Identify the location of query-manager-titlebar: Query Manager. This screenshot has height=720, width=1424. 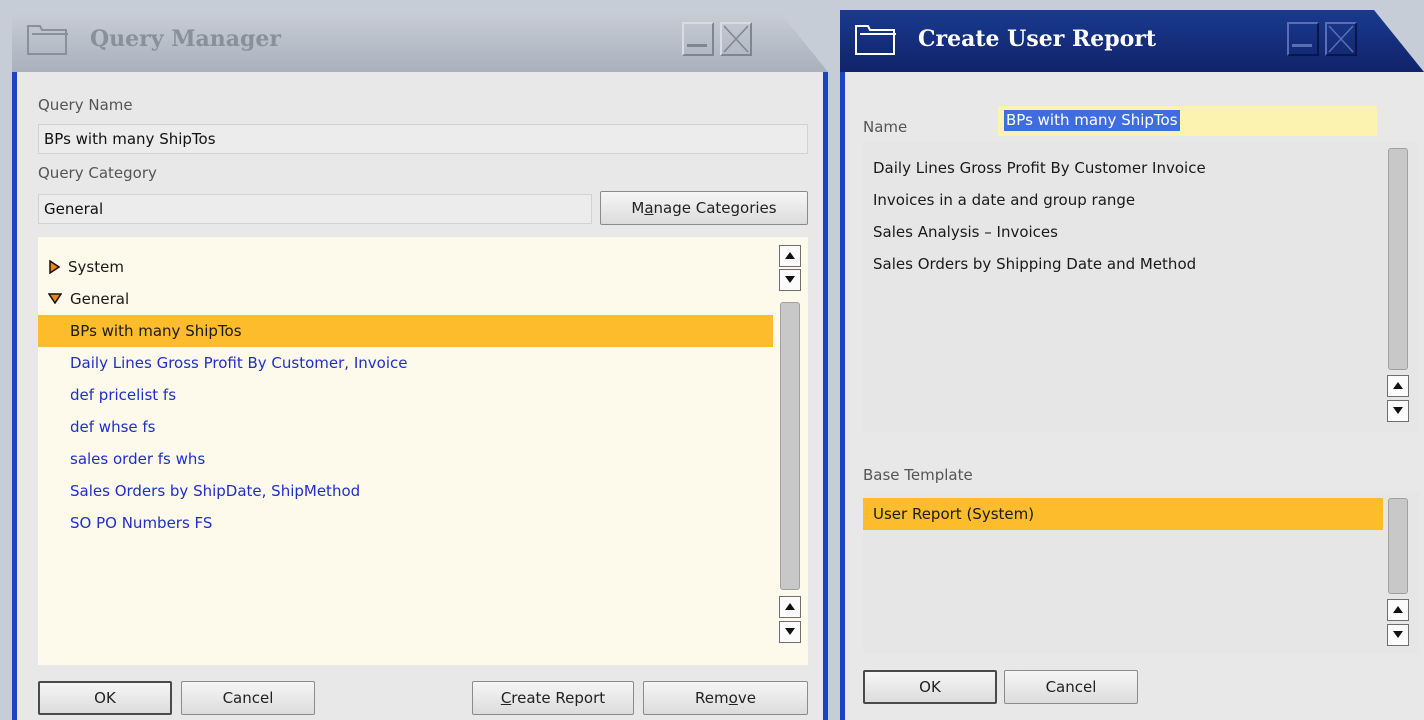
(420, 41).